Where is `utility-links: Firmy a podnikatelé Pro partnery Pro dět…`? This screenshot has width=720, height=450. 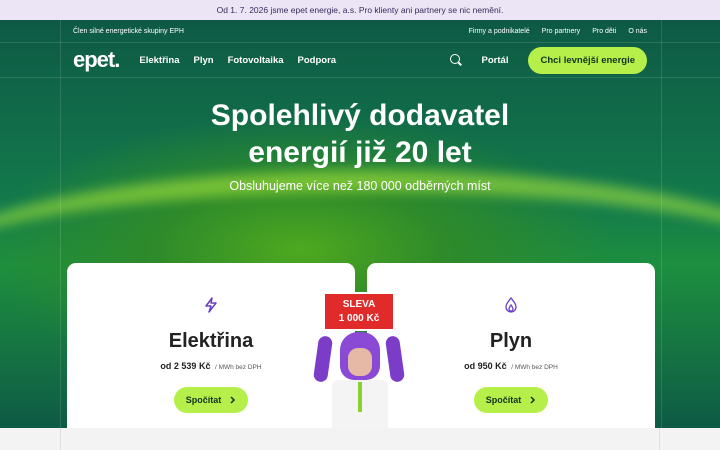 utility-links: Firmy a podnikatelé Pro partnery Pro dět… is located at coordinates (558, 31).